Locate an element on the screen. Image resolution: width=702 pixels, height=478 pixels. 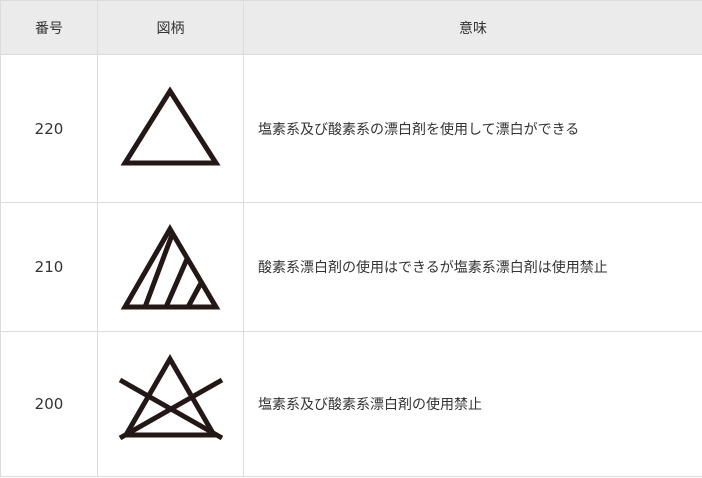
table-header-row: 番号 図柄 意味 is located at coordinates (351, 27).